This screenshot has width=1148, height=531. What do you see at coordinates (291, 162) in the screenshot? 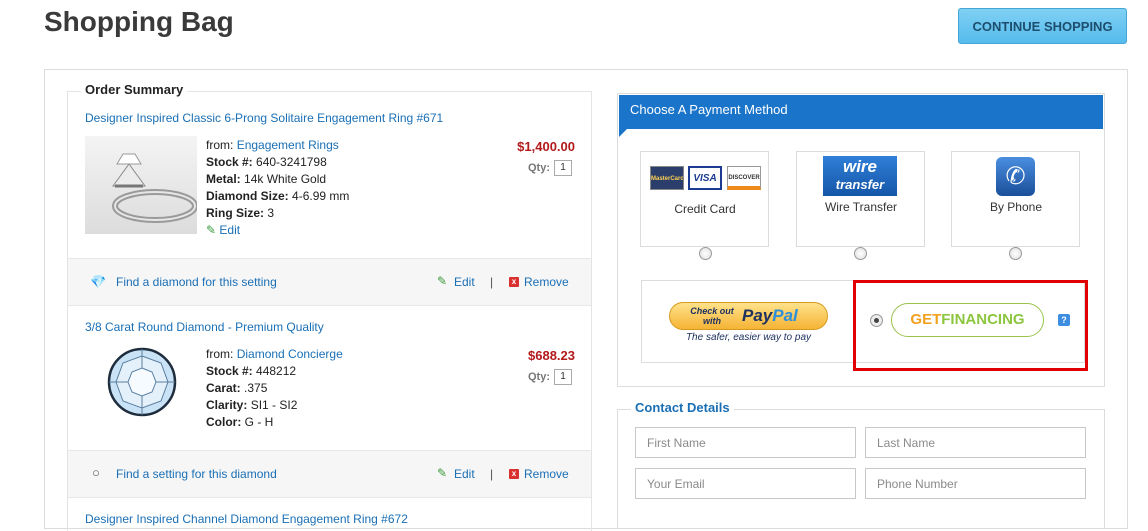
I see `detail-value: 640-3241798` at bounding box center [291, 162].